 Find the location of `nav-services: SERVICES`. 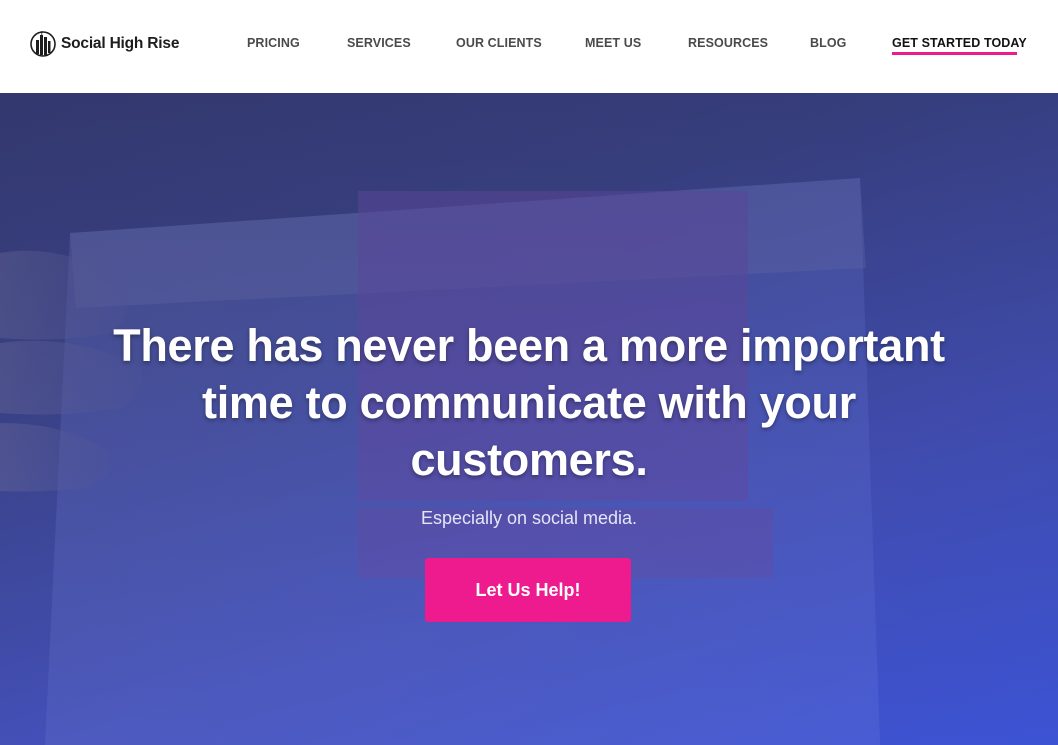

nav-services: SERVICES is located at coordinates (379, 43).